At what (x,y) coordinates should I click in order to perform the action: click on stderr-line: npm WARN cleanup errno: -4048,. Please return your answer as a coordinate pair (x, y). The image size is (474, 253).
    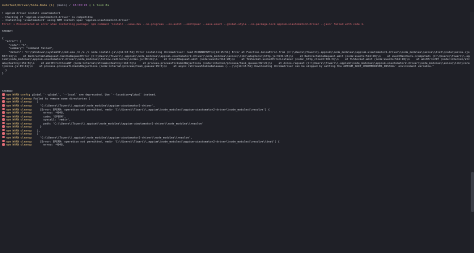
    Looking at the image, I should click on (237, 145).